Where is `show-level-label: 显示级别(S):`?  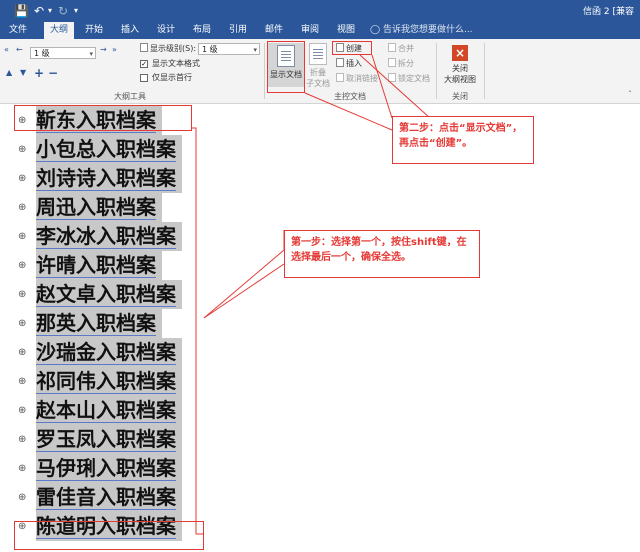
show-level-label: 显示级别(S): is located at coordinates (168, 48).